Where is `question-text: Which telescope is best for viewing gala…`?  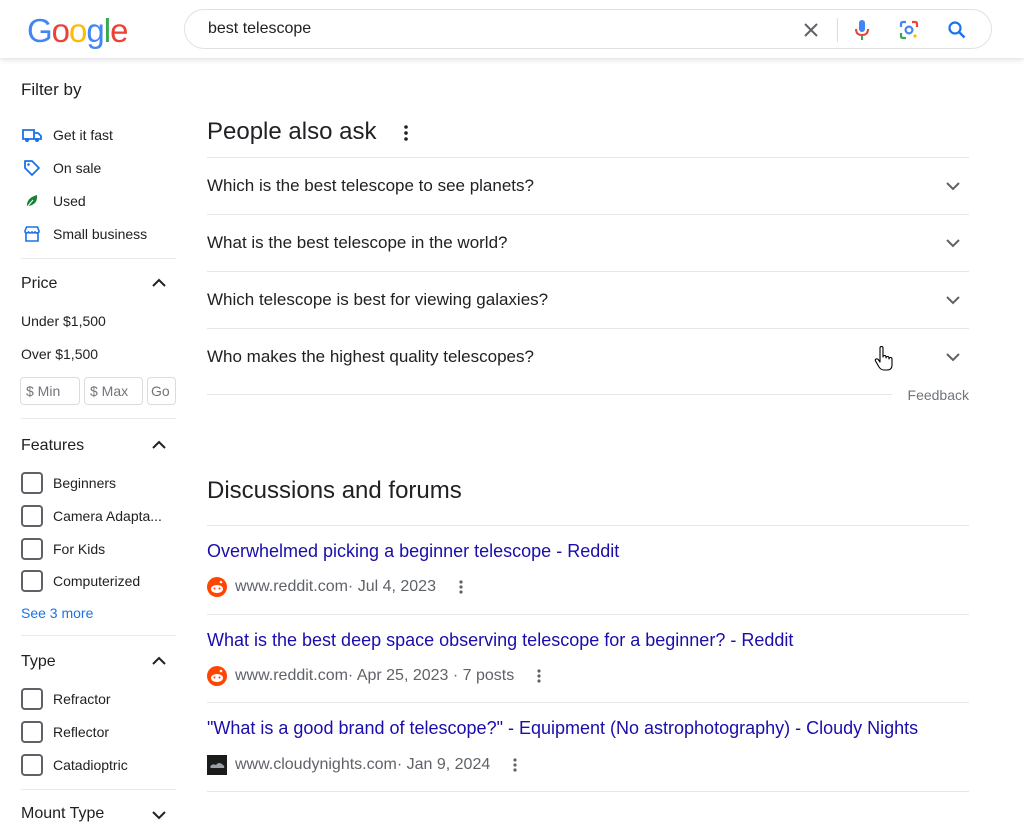
question-text: Which telescope is best for viewing gala… is located at coordinates (378, 299).